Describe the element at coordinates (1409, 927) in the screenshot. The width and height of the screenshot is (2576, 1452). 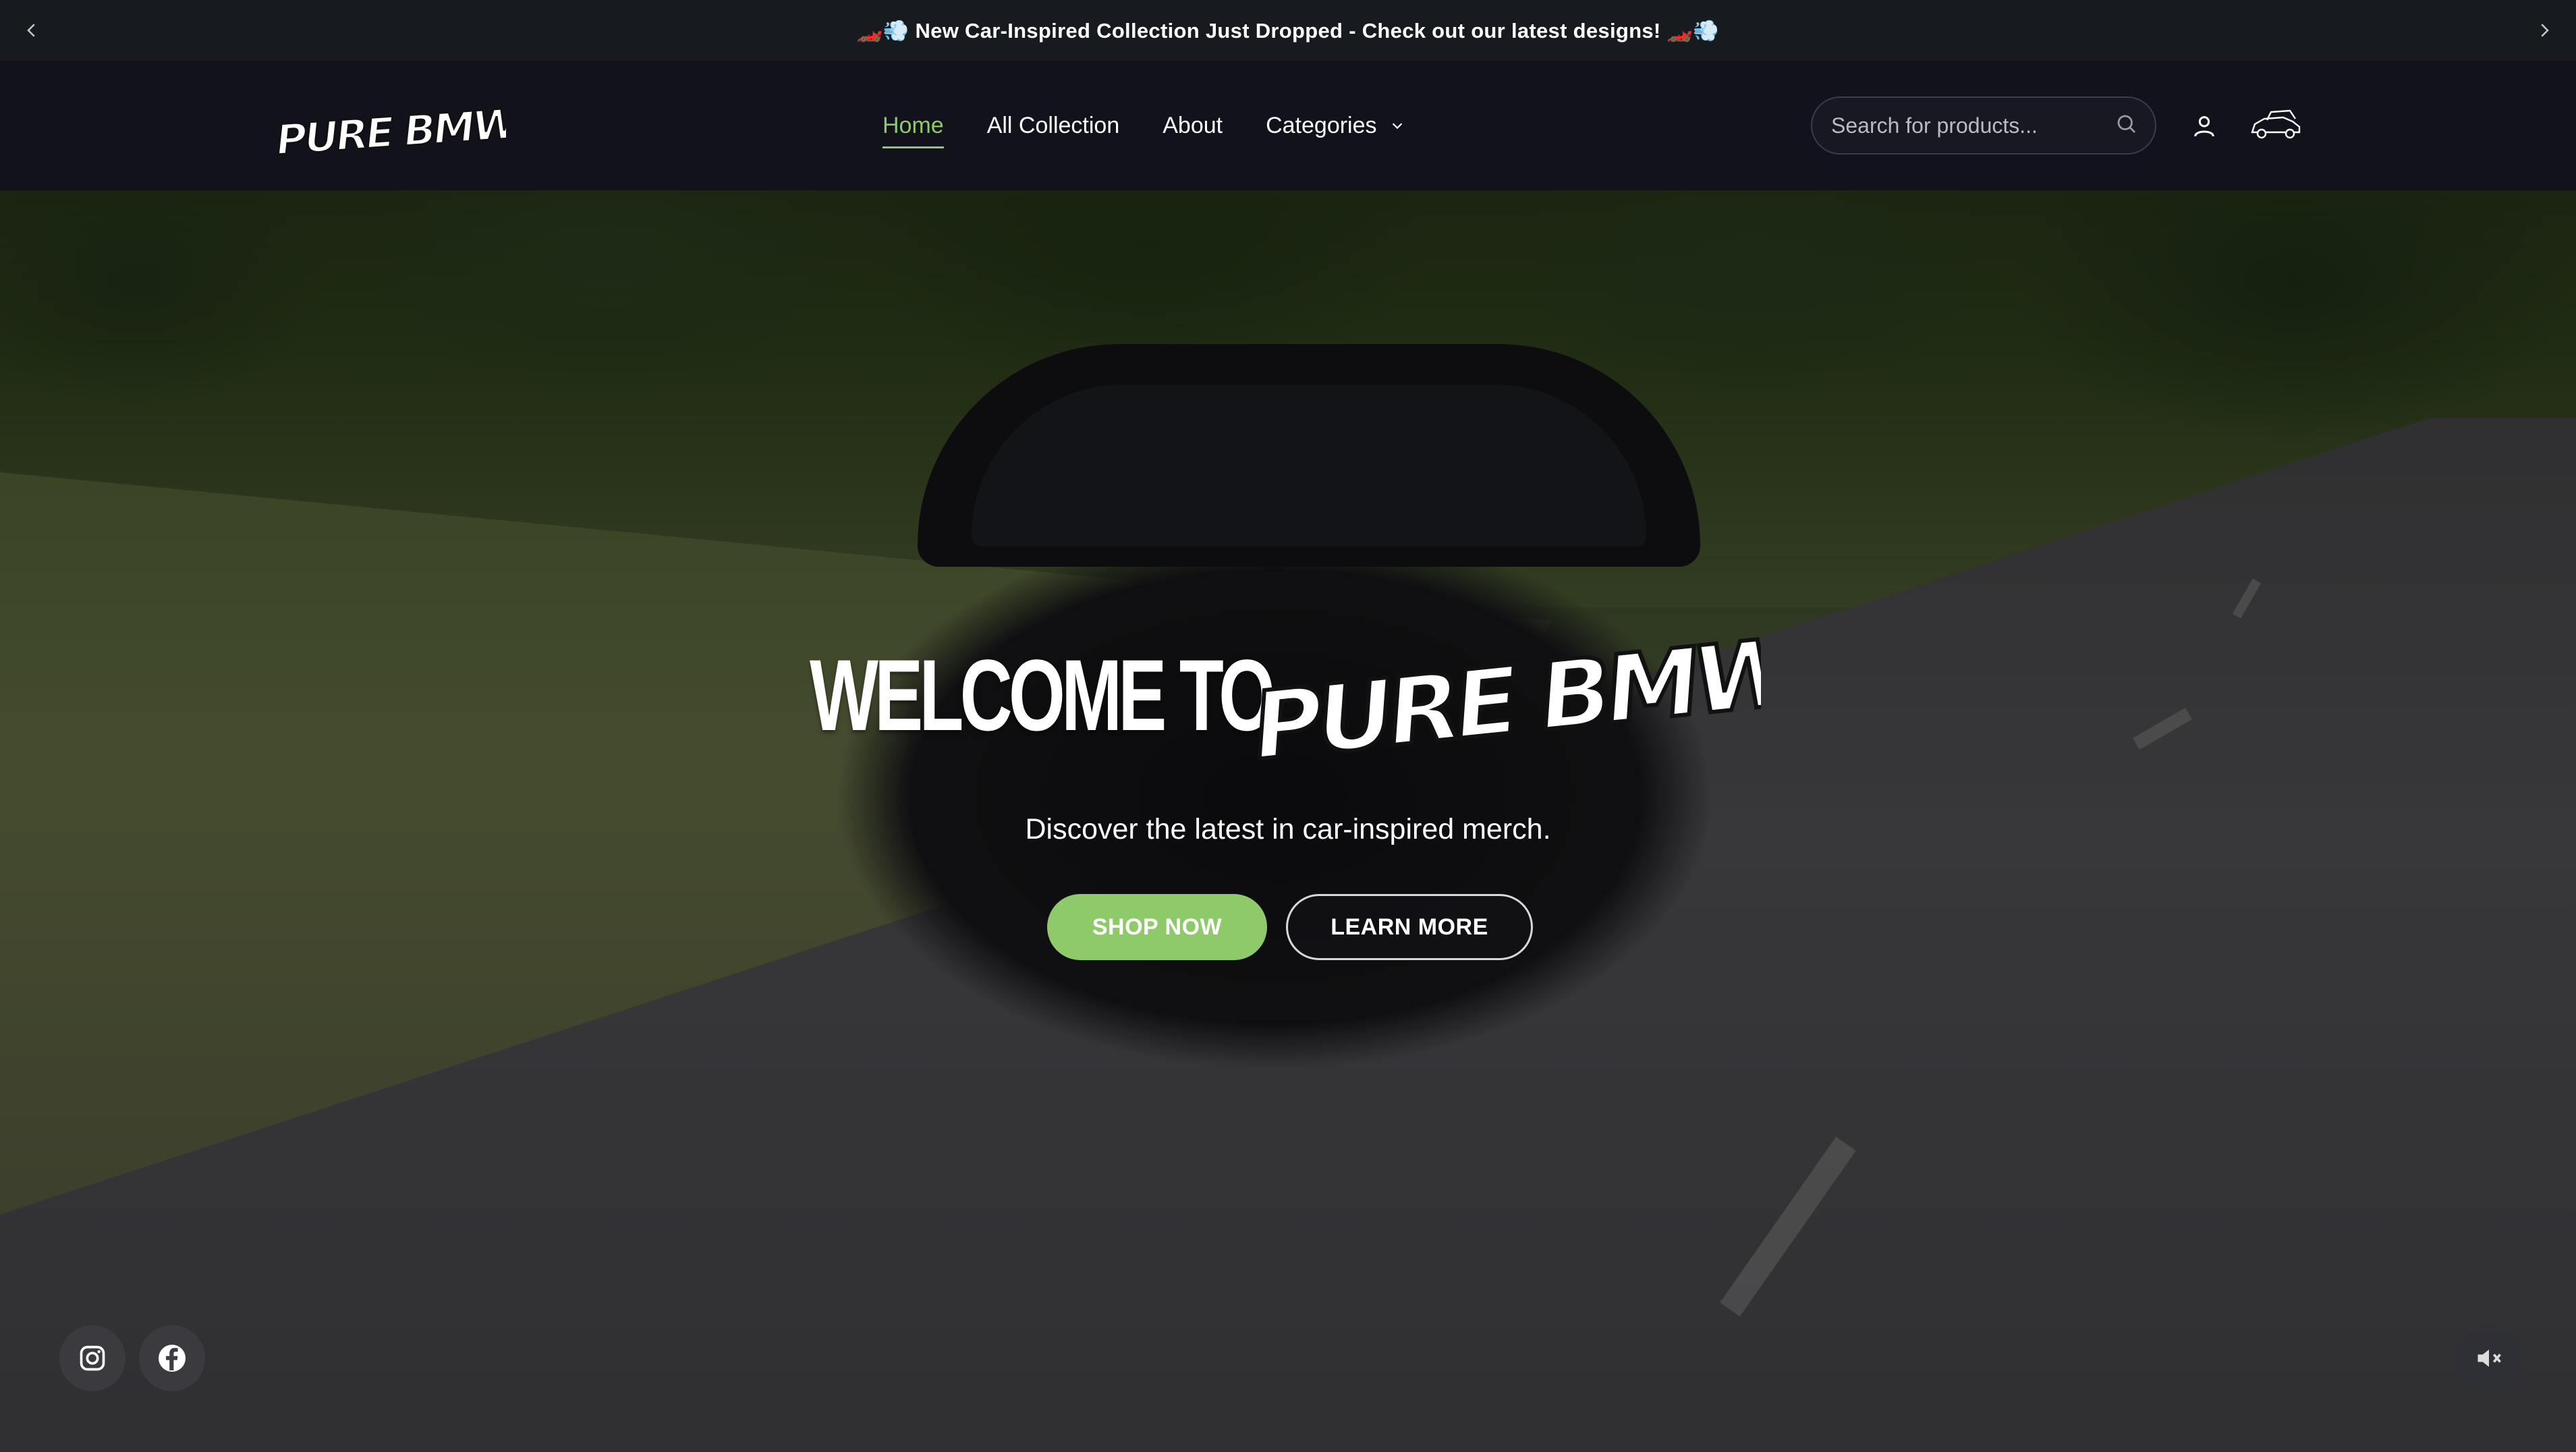
I see `learn-more-button: LEARN MORE` at that location.